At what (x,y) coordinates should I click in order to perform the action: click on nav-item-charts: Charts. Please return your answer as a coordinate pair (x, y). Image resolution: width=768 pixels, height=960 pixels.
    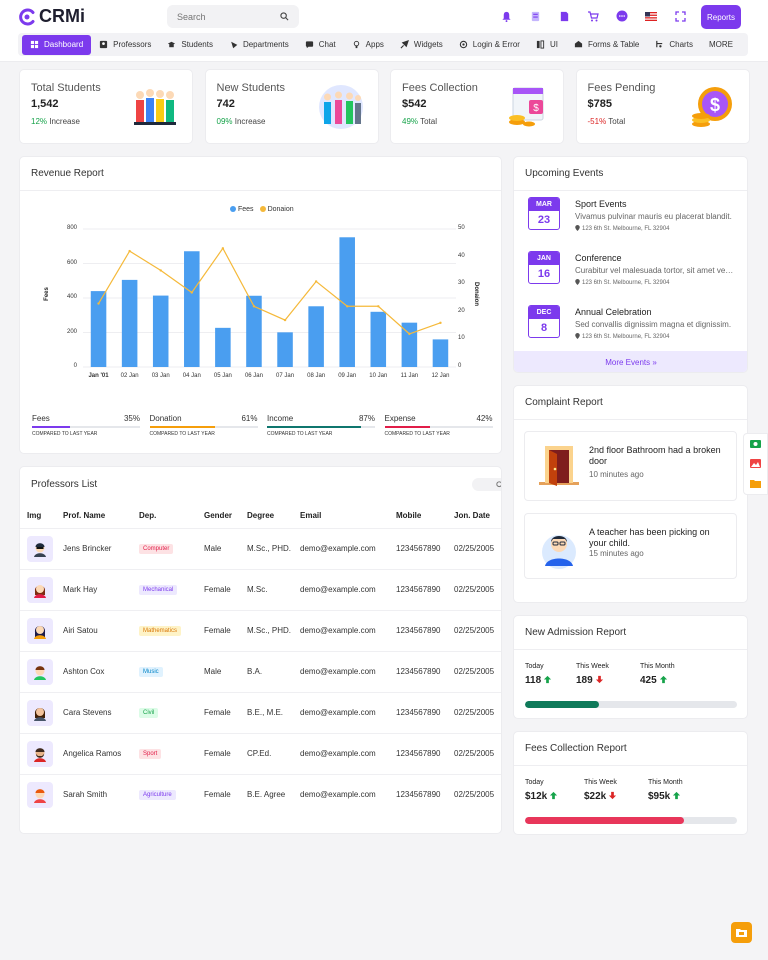
    Looking at the image, I should click on (674, 45).